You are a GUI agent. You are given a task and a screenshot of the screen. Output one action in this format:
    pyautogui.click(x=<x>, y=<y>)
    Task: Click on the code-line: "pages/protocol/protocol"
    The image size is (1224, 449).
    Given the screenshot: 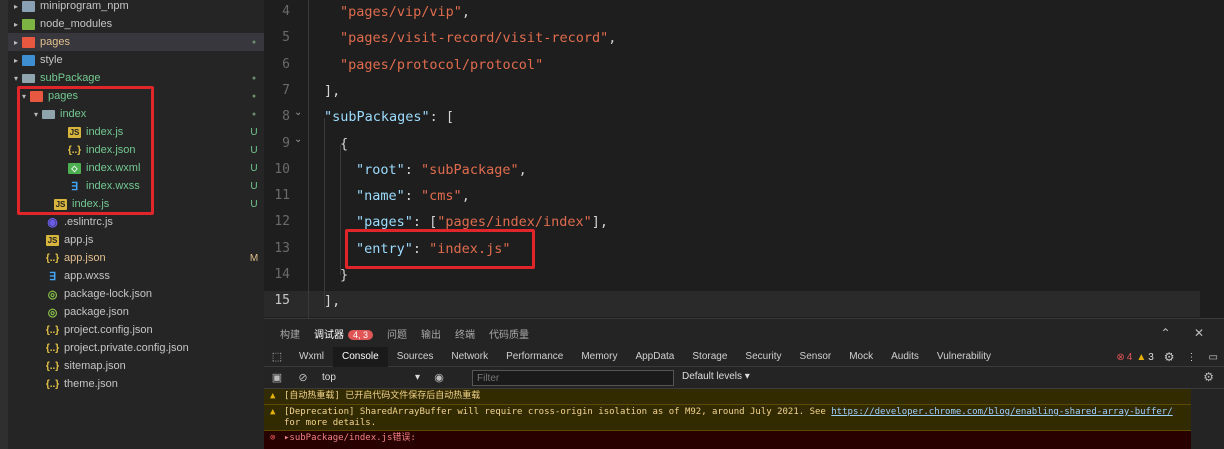 What is the action you would take?
    pyautogui.click(x=441, y=65)
    